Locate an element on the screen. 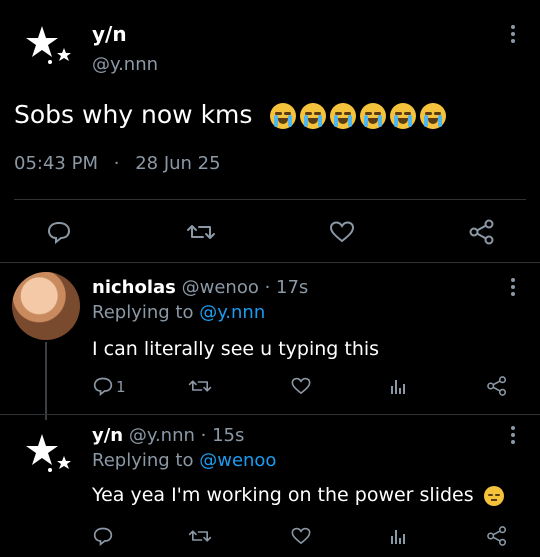 The image size is (540, 557). replying-to-link: @y.nnn is located at coordinates (232, 312).